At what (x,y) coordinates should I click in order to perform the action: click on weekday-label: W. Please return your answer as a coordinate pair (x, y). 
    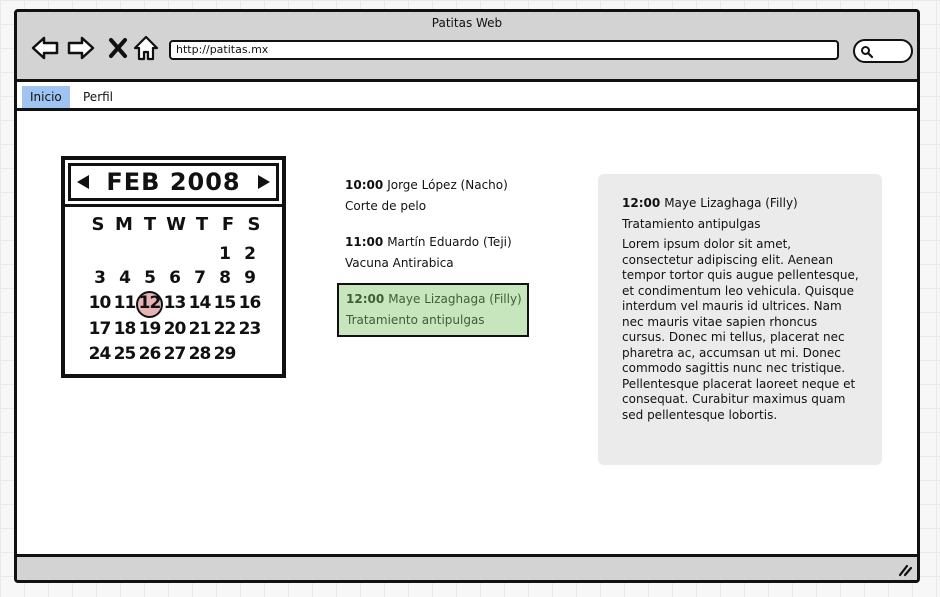
    Looking at the image, I should click on (176, 224).